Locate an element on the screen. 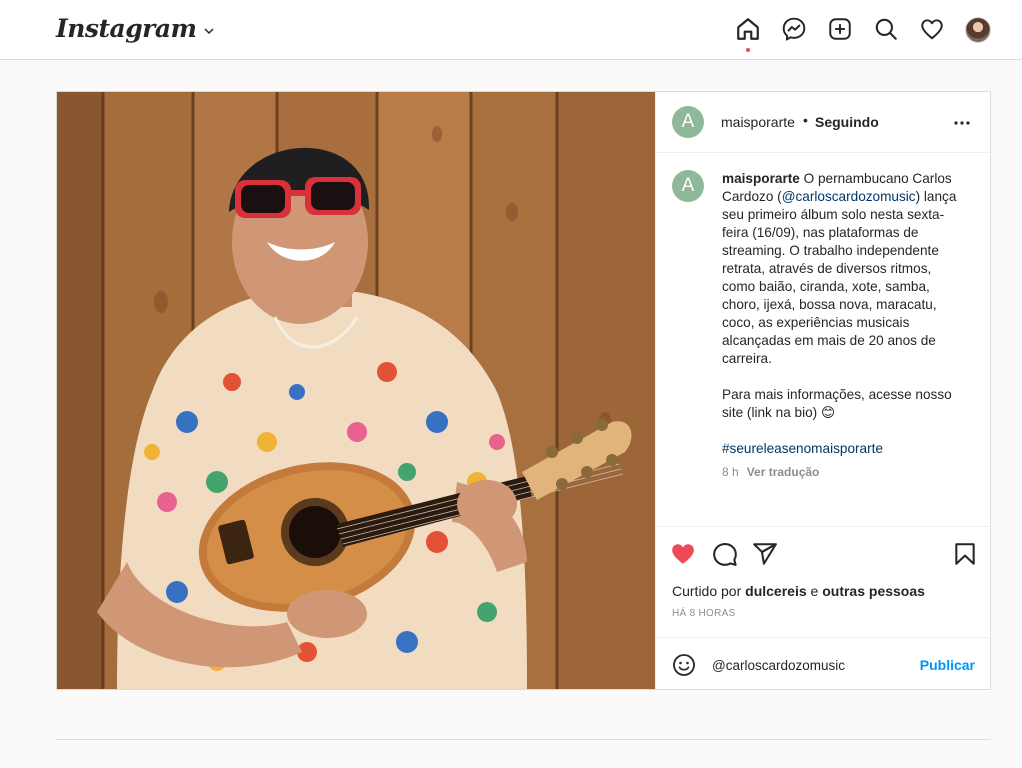 Image resolution: width=1022 pixels, height=768 pixels. liker-username-link: dulcereis is located at coordinates (775, 591).